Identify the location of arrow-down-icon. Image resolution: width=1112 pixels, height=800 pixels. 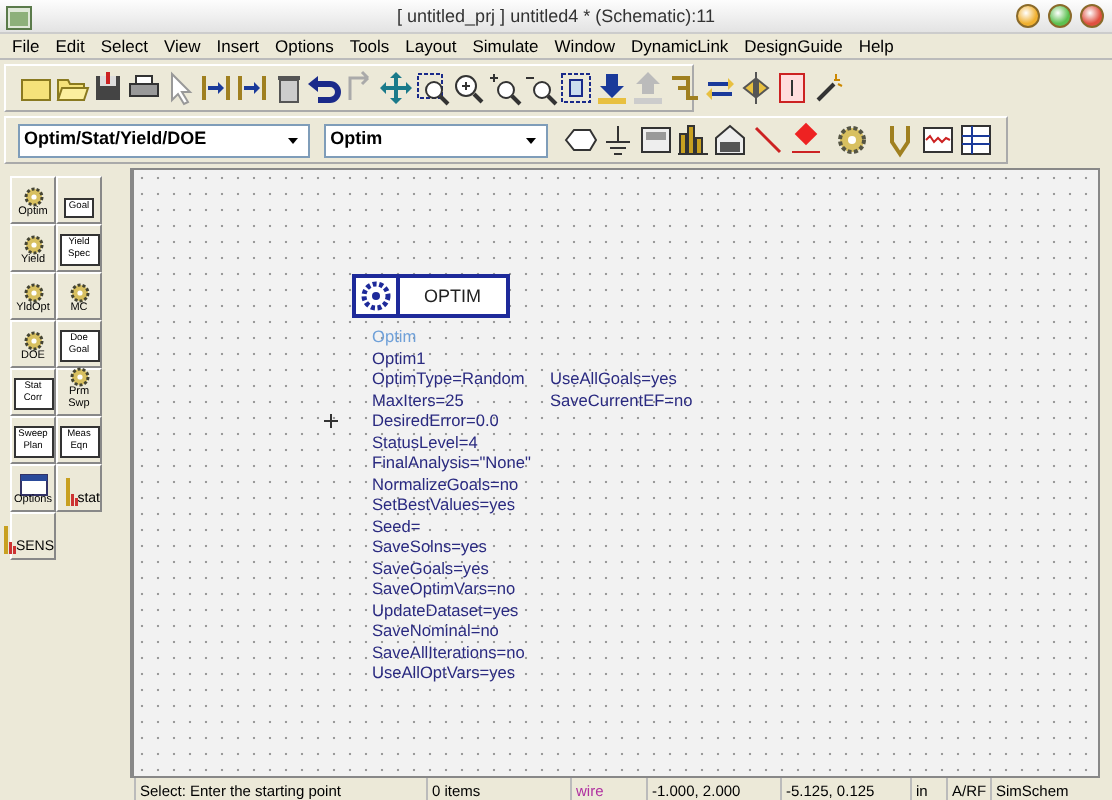
(612, 88).